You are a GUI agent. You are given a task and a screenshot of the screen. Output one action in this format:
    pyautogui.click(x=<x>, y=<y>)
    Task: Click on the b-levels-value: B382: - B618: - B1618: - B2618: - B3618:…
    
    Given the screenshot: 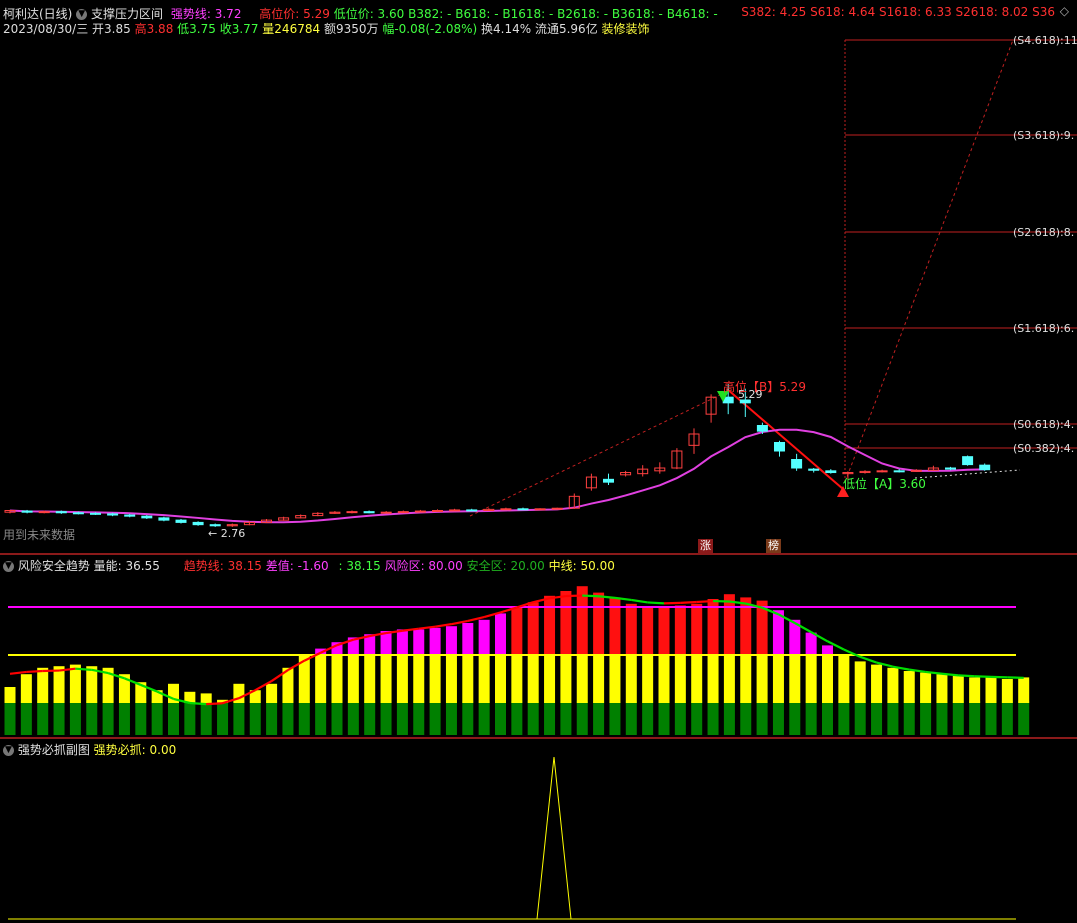 What is the action you would take?
    pyautogui.click(x=563, y=14)
    